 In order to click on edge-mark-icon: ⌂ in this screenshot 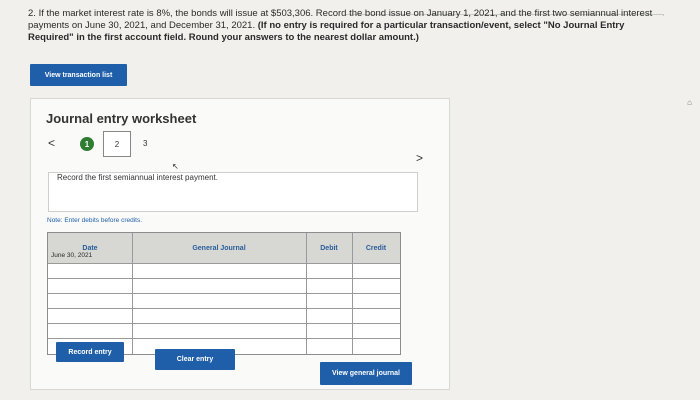, I will do `click(689, 102)`.